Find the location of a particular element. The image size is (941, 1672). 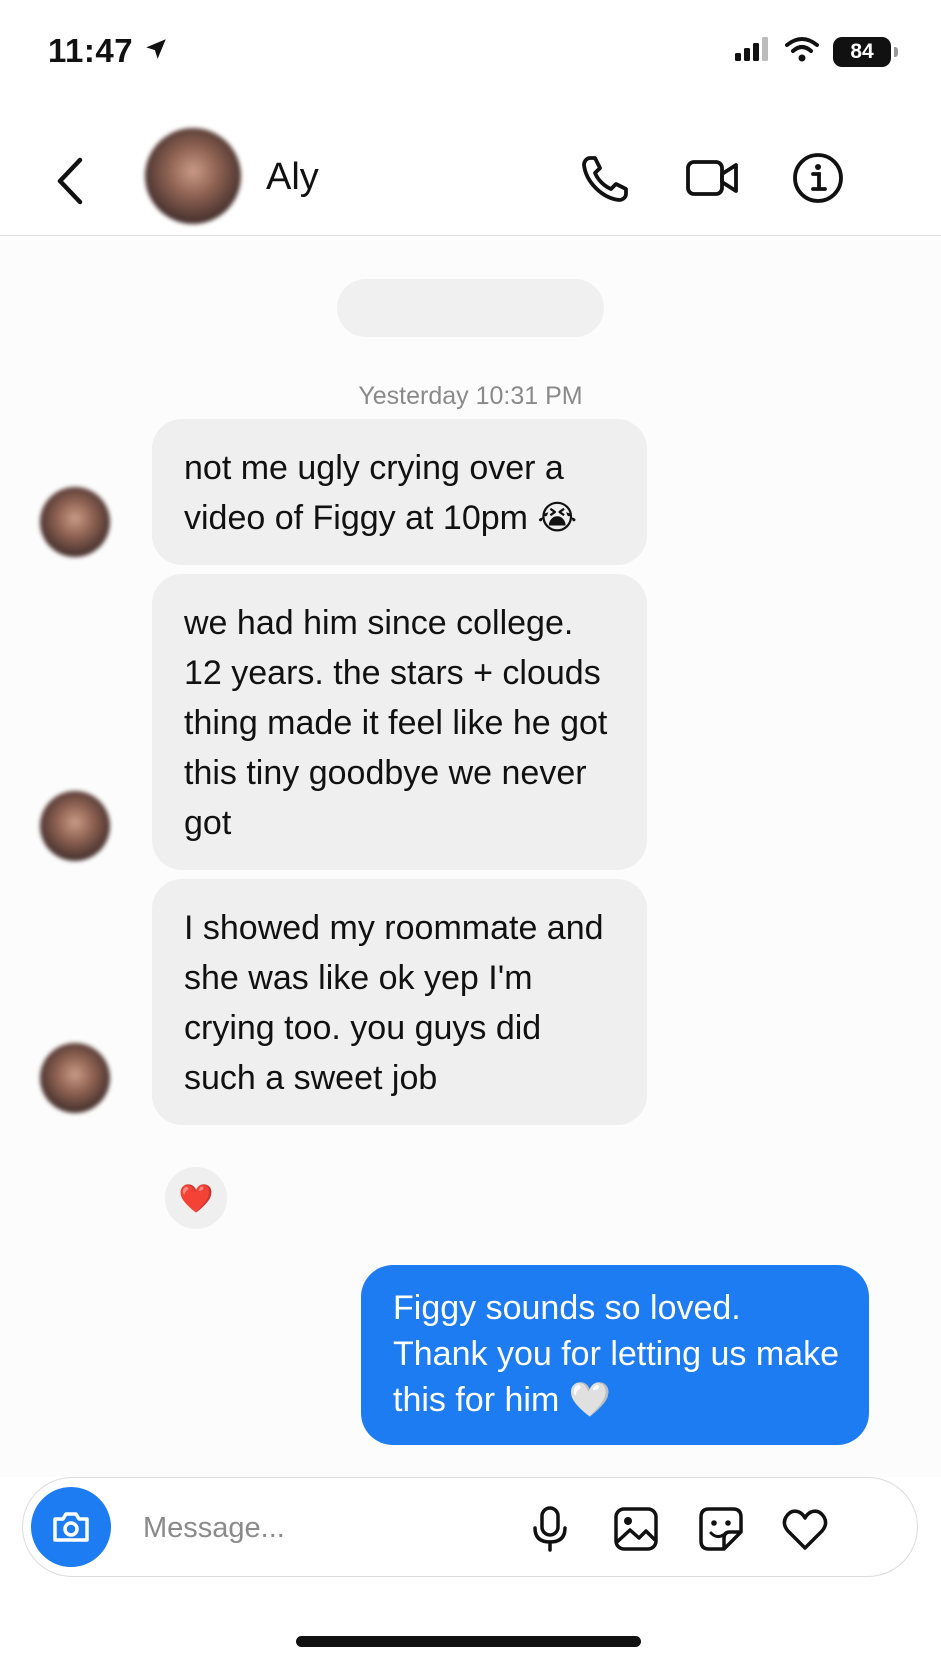

heart-icon is located at coordinates (805, 1529).